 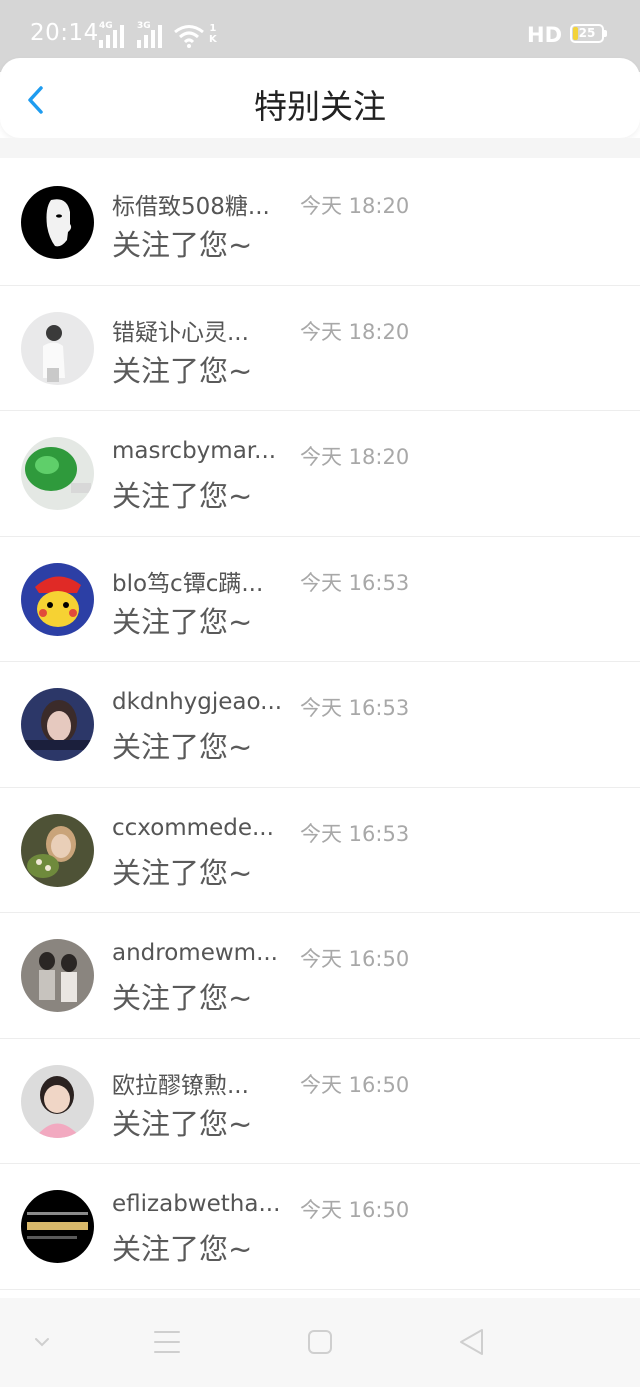 I want to click on mask-avatar-image, so click(x=57, y=222).